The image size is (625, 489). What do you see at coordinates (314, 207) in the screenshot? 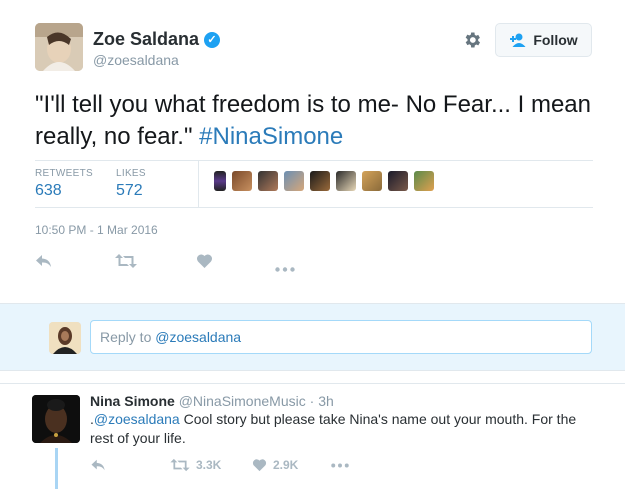
I see `stats-bottom-divider` at bounding box center [314, 207].